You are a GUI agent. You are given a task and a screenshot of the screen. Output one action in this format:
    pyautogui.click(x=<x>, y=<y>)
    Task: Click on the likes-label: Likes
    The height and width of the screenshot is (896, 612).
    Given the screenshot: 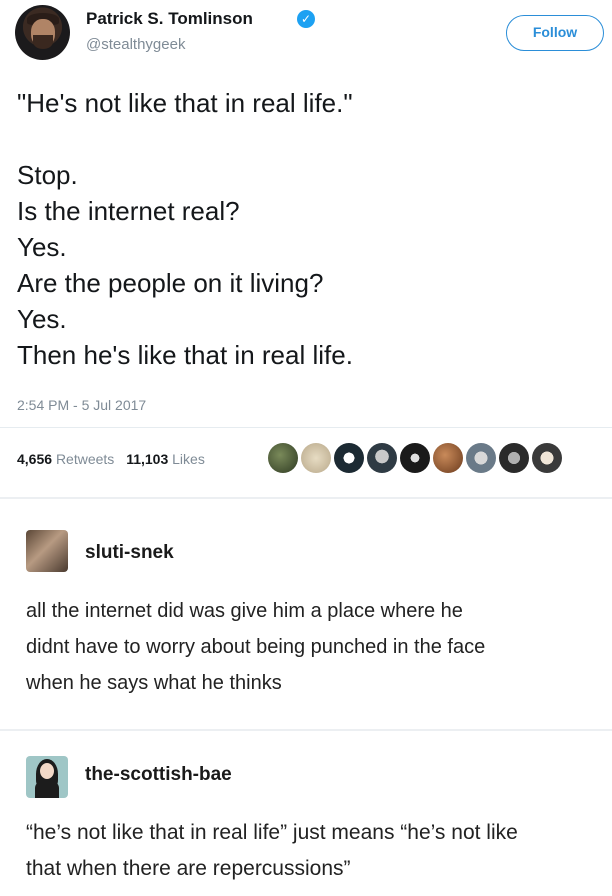 What is the action you would take?
    pyautogui.click(x=188, y=459)
    